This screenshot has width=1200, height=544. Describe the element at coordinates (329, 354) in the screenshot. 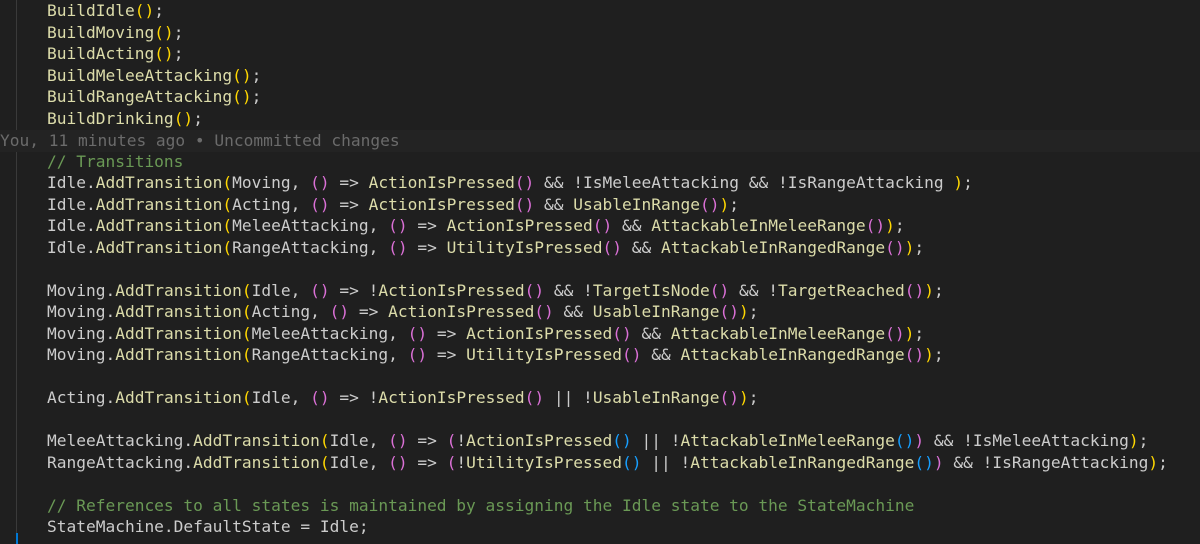

I see `code-token: RangeAttacking,` at that location.